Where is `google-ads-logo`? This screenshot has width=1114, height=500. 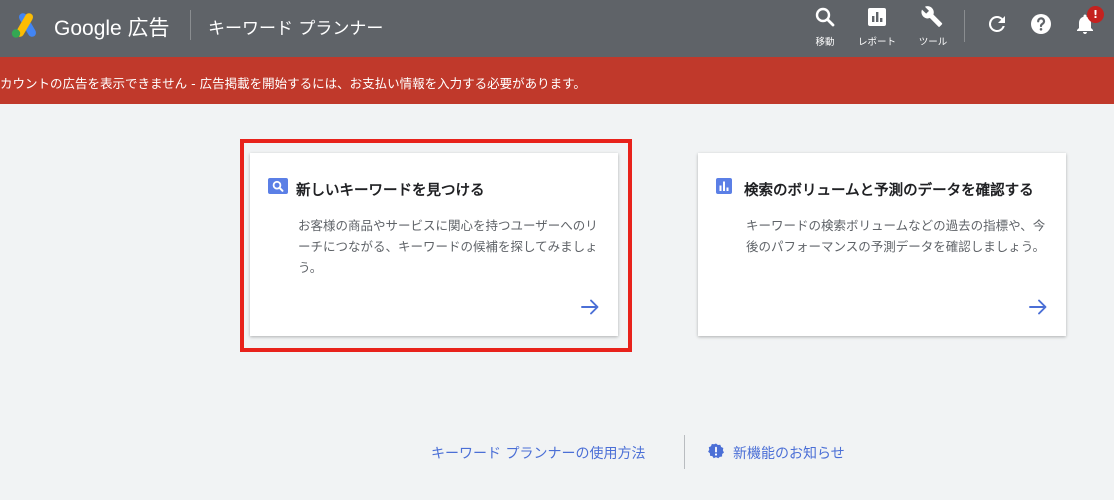 google-ads-logo is located at coordinates (26, 25).